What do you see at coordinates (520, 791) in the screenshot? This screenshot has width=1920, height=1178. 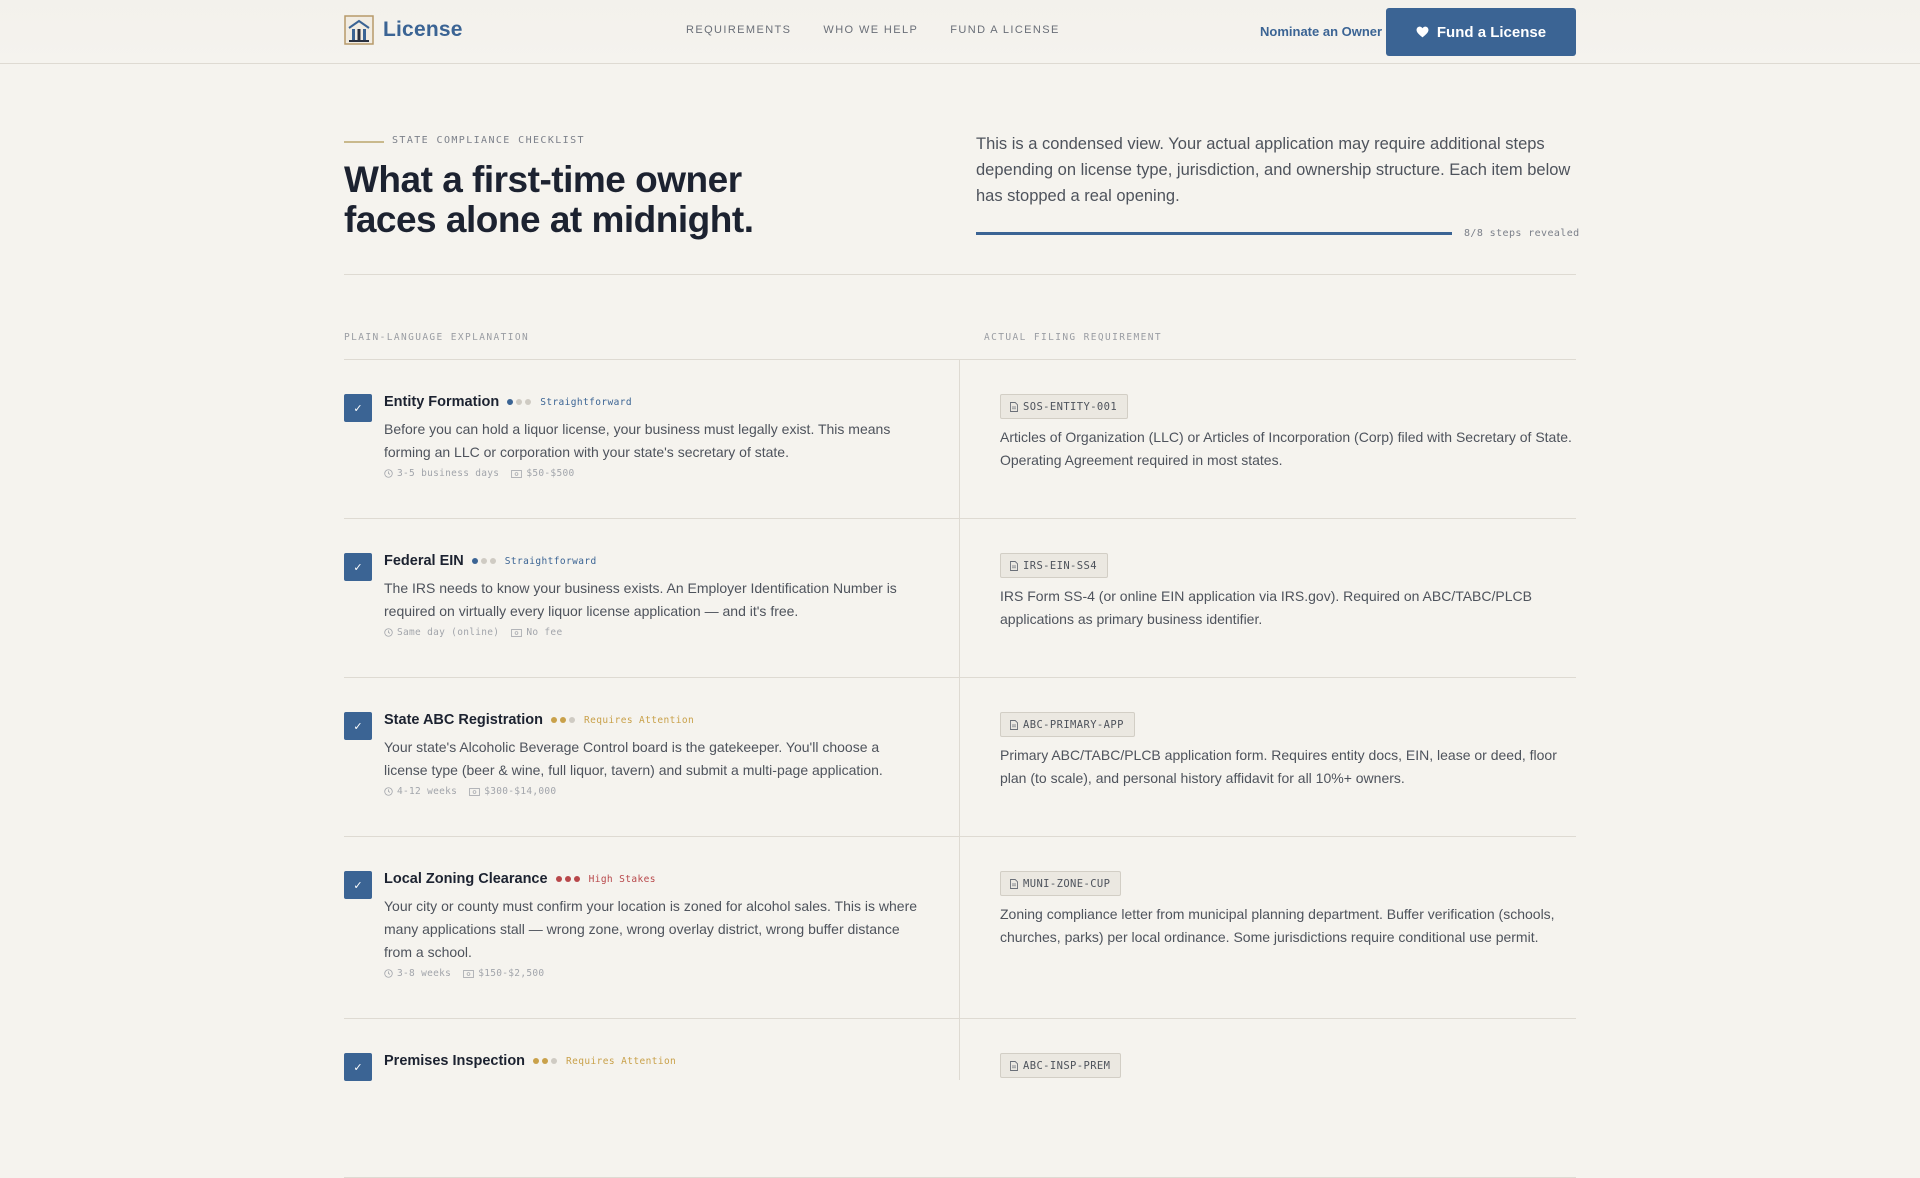 I see `step-fee: $300-$14,000` at bounding box center [520, 791].